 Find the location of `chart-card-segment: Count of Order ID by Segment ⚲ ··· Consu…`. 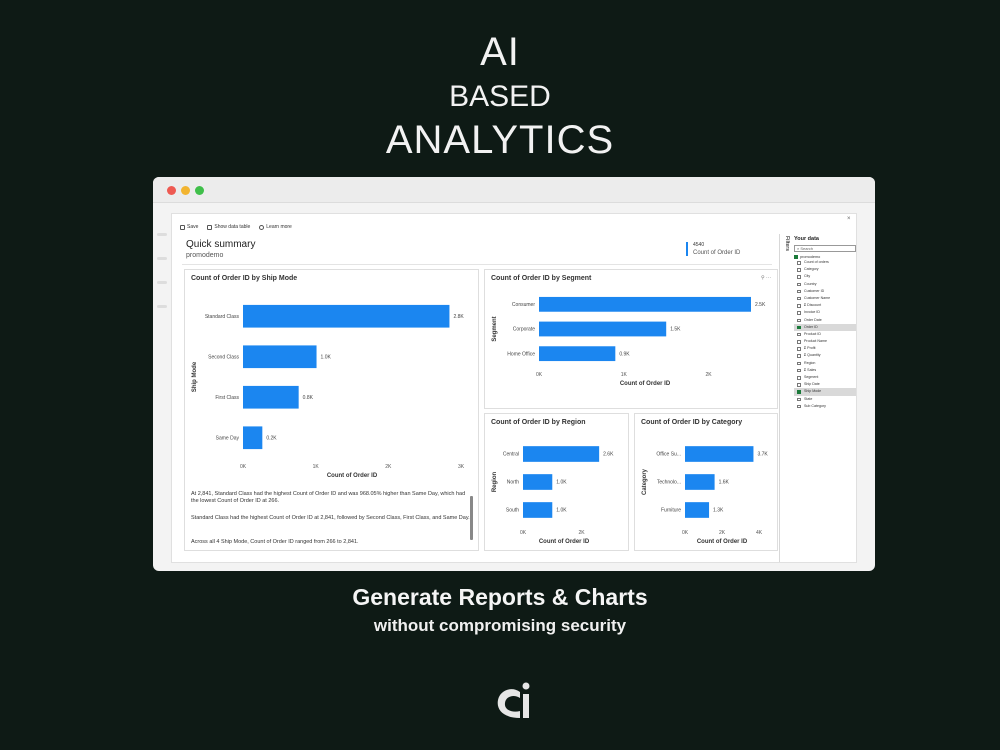

chart-card-segment: Count of Order ID by Segment ⚲ ··· Consu… is located at coordinates (631, 339).